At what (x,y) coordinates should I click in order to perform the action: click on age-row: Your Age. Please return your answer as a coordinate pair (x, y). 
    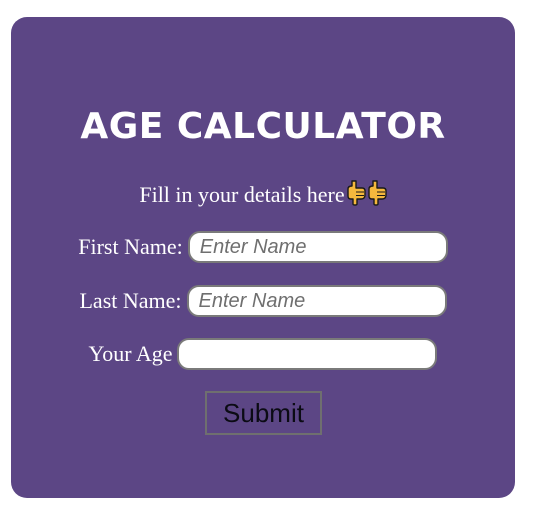
    Looking at the image, I should click on (263, 354).